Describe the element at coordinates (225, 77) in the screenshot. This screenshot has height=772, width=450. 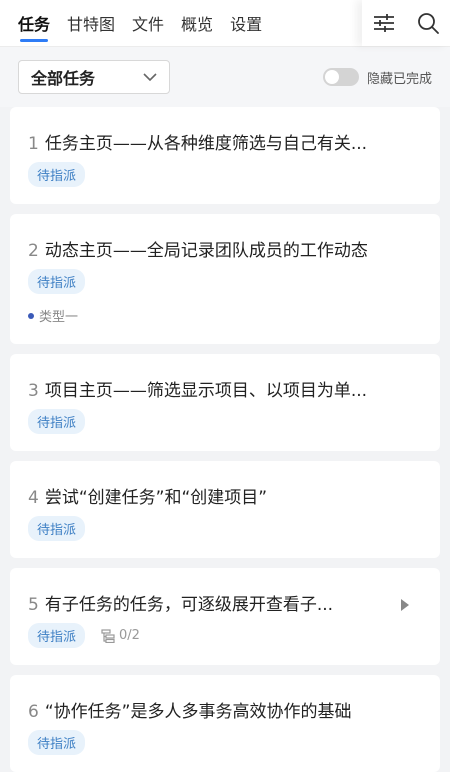
I see `filter-bar: 全部任务 隐藏已完成` at that location.